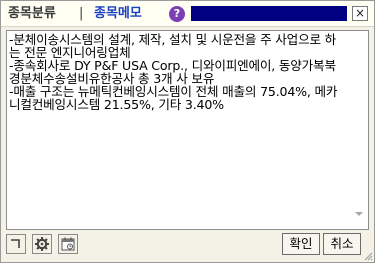 This screenshot has width=375, height=263. Describe the element at coordinates (368, 256) in the screenshot. I see `resize-grip-icon` at that location.